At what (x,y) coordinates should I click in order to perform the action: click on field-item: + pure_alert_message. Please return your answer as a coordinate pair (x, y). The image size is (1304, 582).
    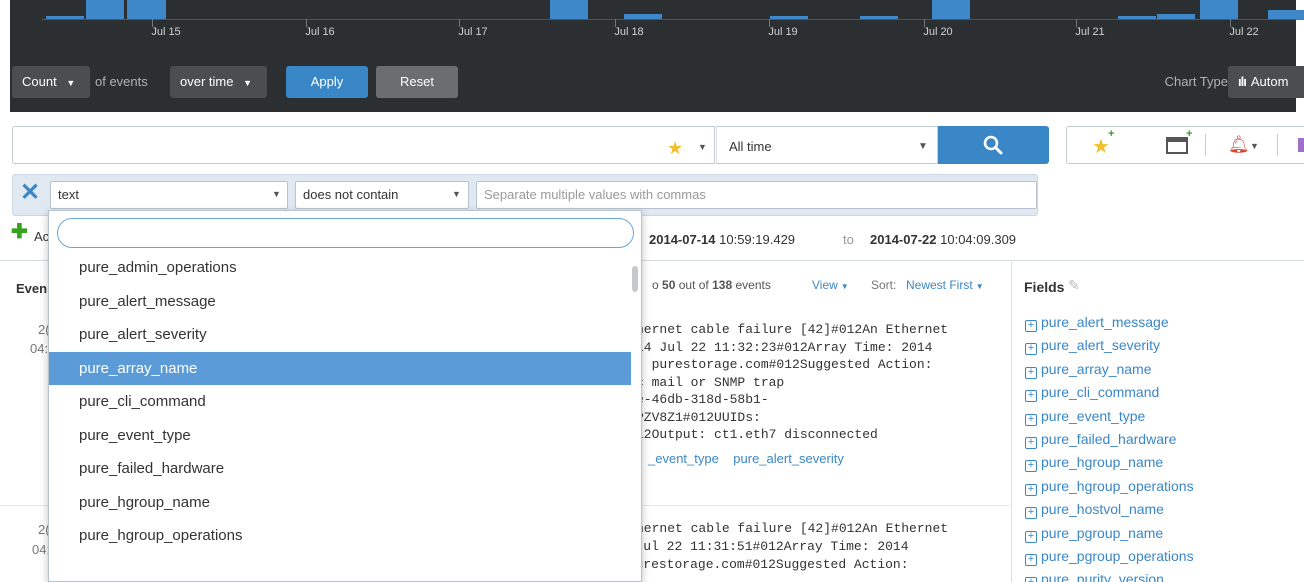
    Looking at the image, I should click on (1097, 323).